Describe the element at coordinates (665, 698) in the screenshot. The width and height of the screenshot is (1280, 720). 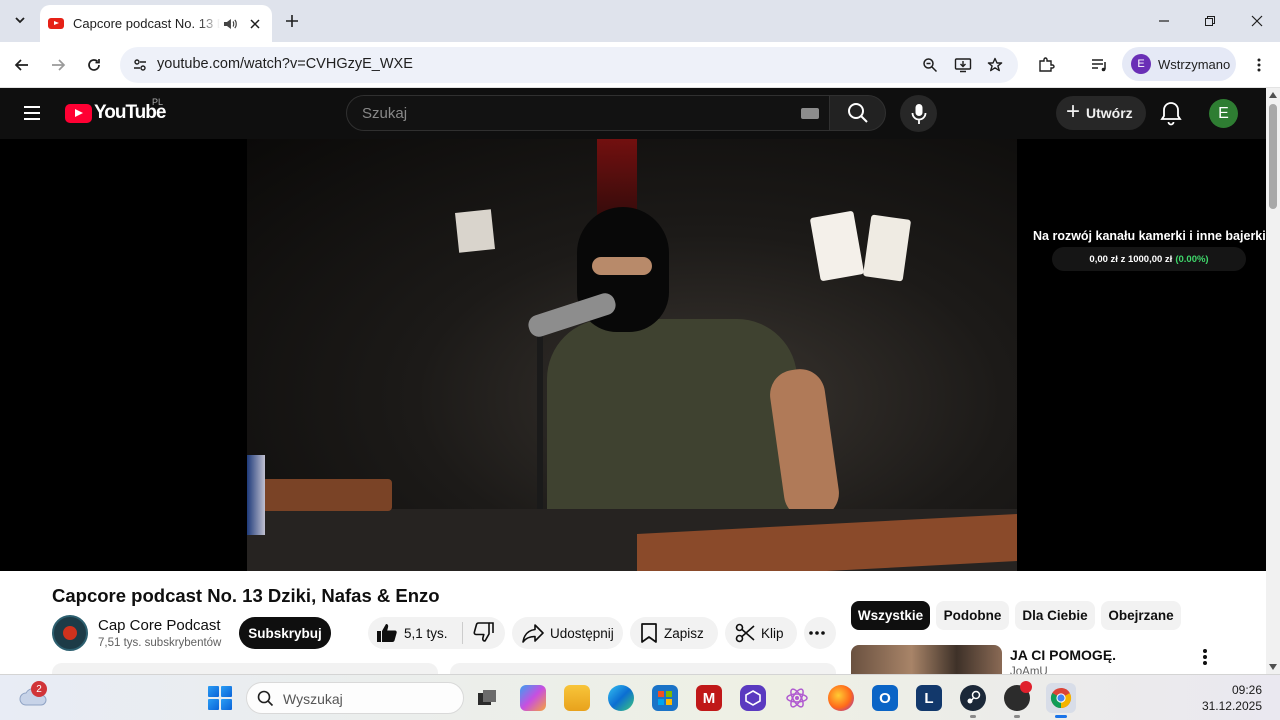
I see `microsoft-store-icon` at that location.